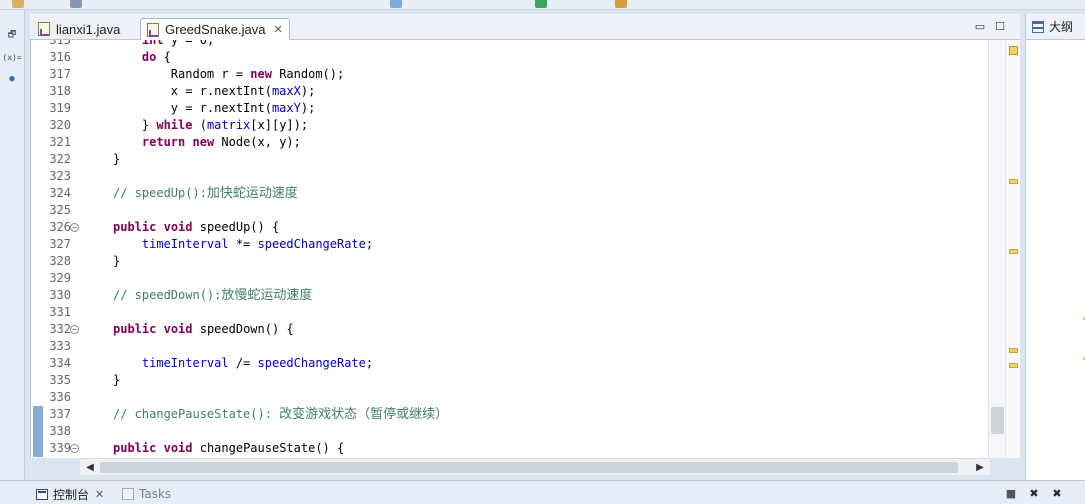 The height and width of the screenshot is (504, 1085). What do you see at coordinates (511, 125) in the screenshot?
I see `code-line: 320 } while (matrix[x][y]);` at bounding box center [511, 125].